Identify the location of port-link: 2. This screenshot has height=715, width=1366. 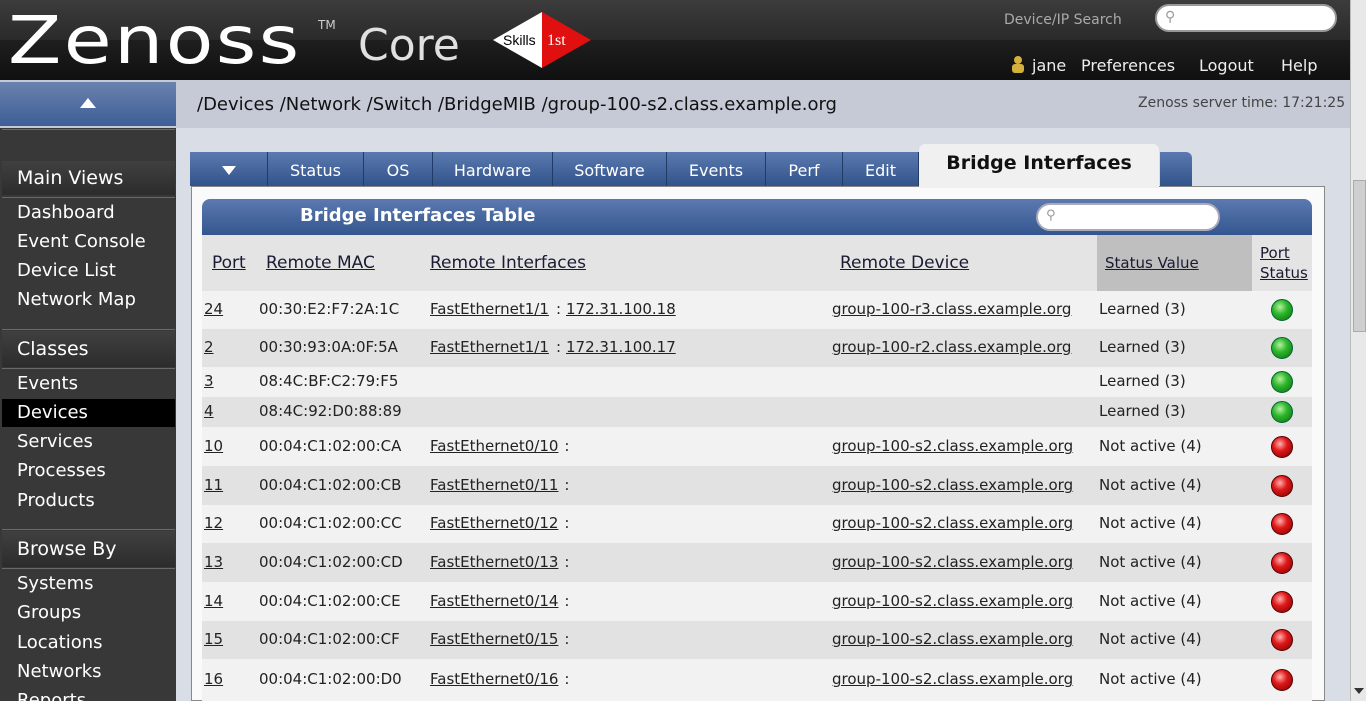
(209, 347).